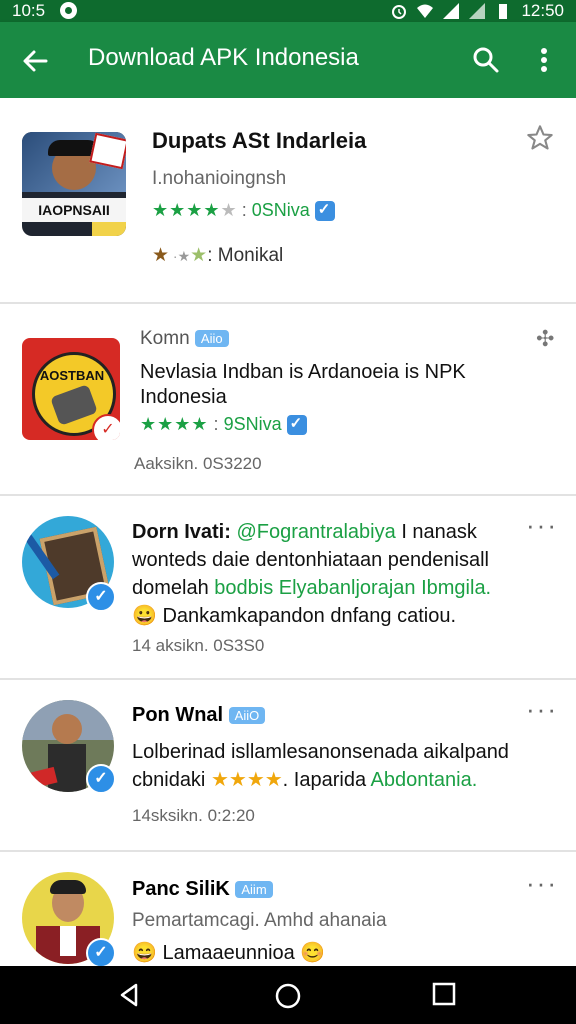 This screenshot has width=576, height=1024. Describe the element at coordinates (177, 715) in the screenshot. I see `post-author: Pon Wnal` at that location.